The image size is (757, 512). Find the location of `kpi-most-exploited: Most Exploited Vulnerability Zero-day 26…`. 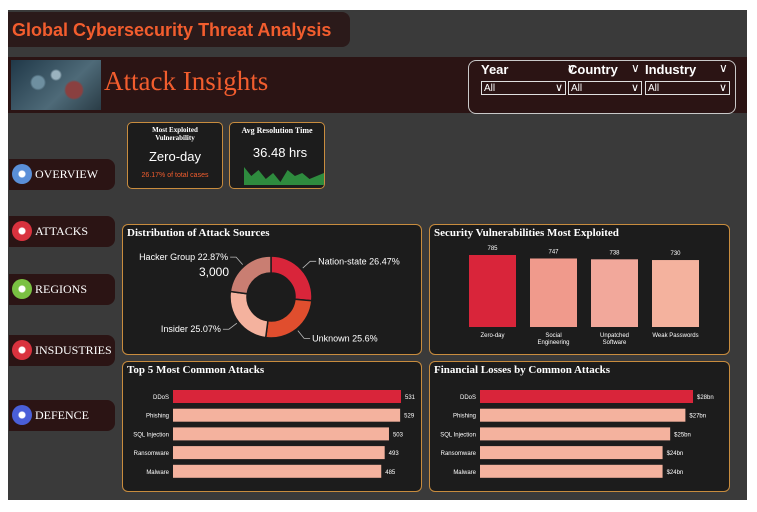

kpi-most-exploited: Most Exploited Vulnerability Zero-day 26… is located at coordinates (175, 155).